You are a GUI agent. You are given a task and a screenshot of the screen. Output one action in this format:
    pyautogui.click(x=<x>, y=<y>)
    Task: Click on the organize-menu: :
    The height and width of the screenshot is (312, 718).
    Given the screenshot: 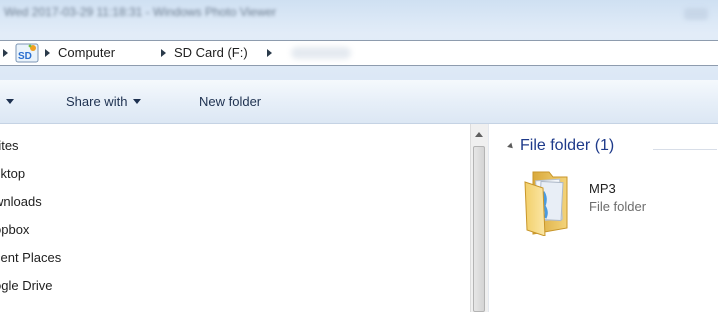 What is the action you would take?
    pyautogui.click(x=7, y=101)
    